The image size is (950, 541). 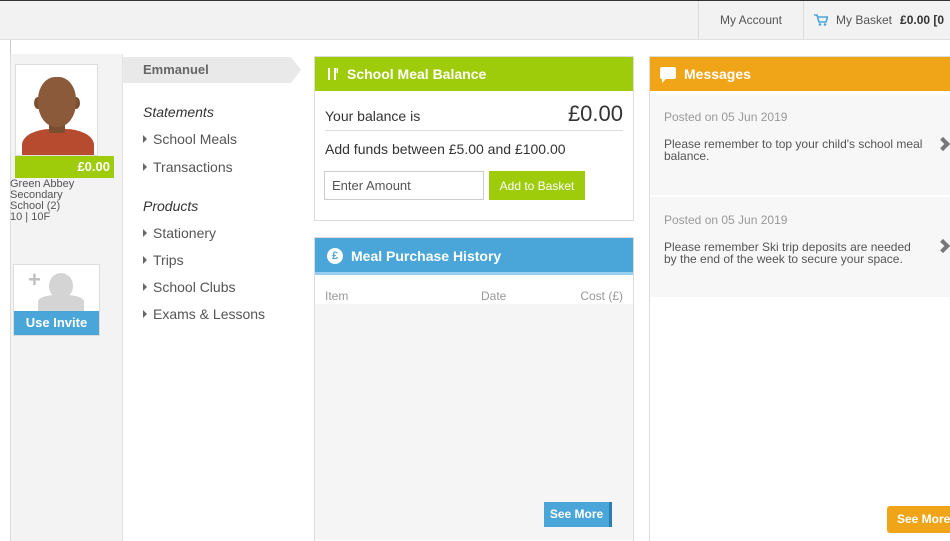 What do you see at coordinates (821, 20) in the screenshot?
I see `cart-icon` at bounding box center [821, 20].